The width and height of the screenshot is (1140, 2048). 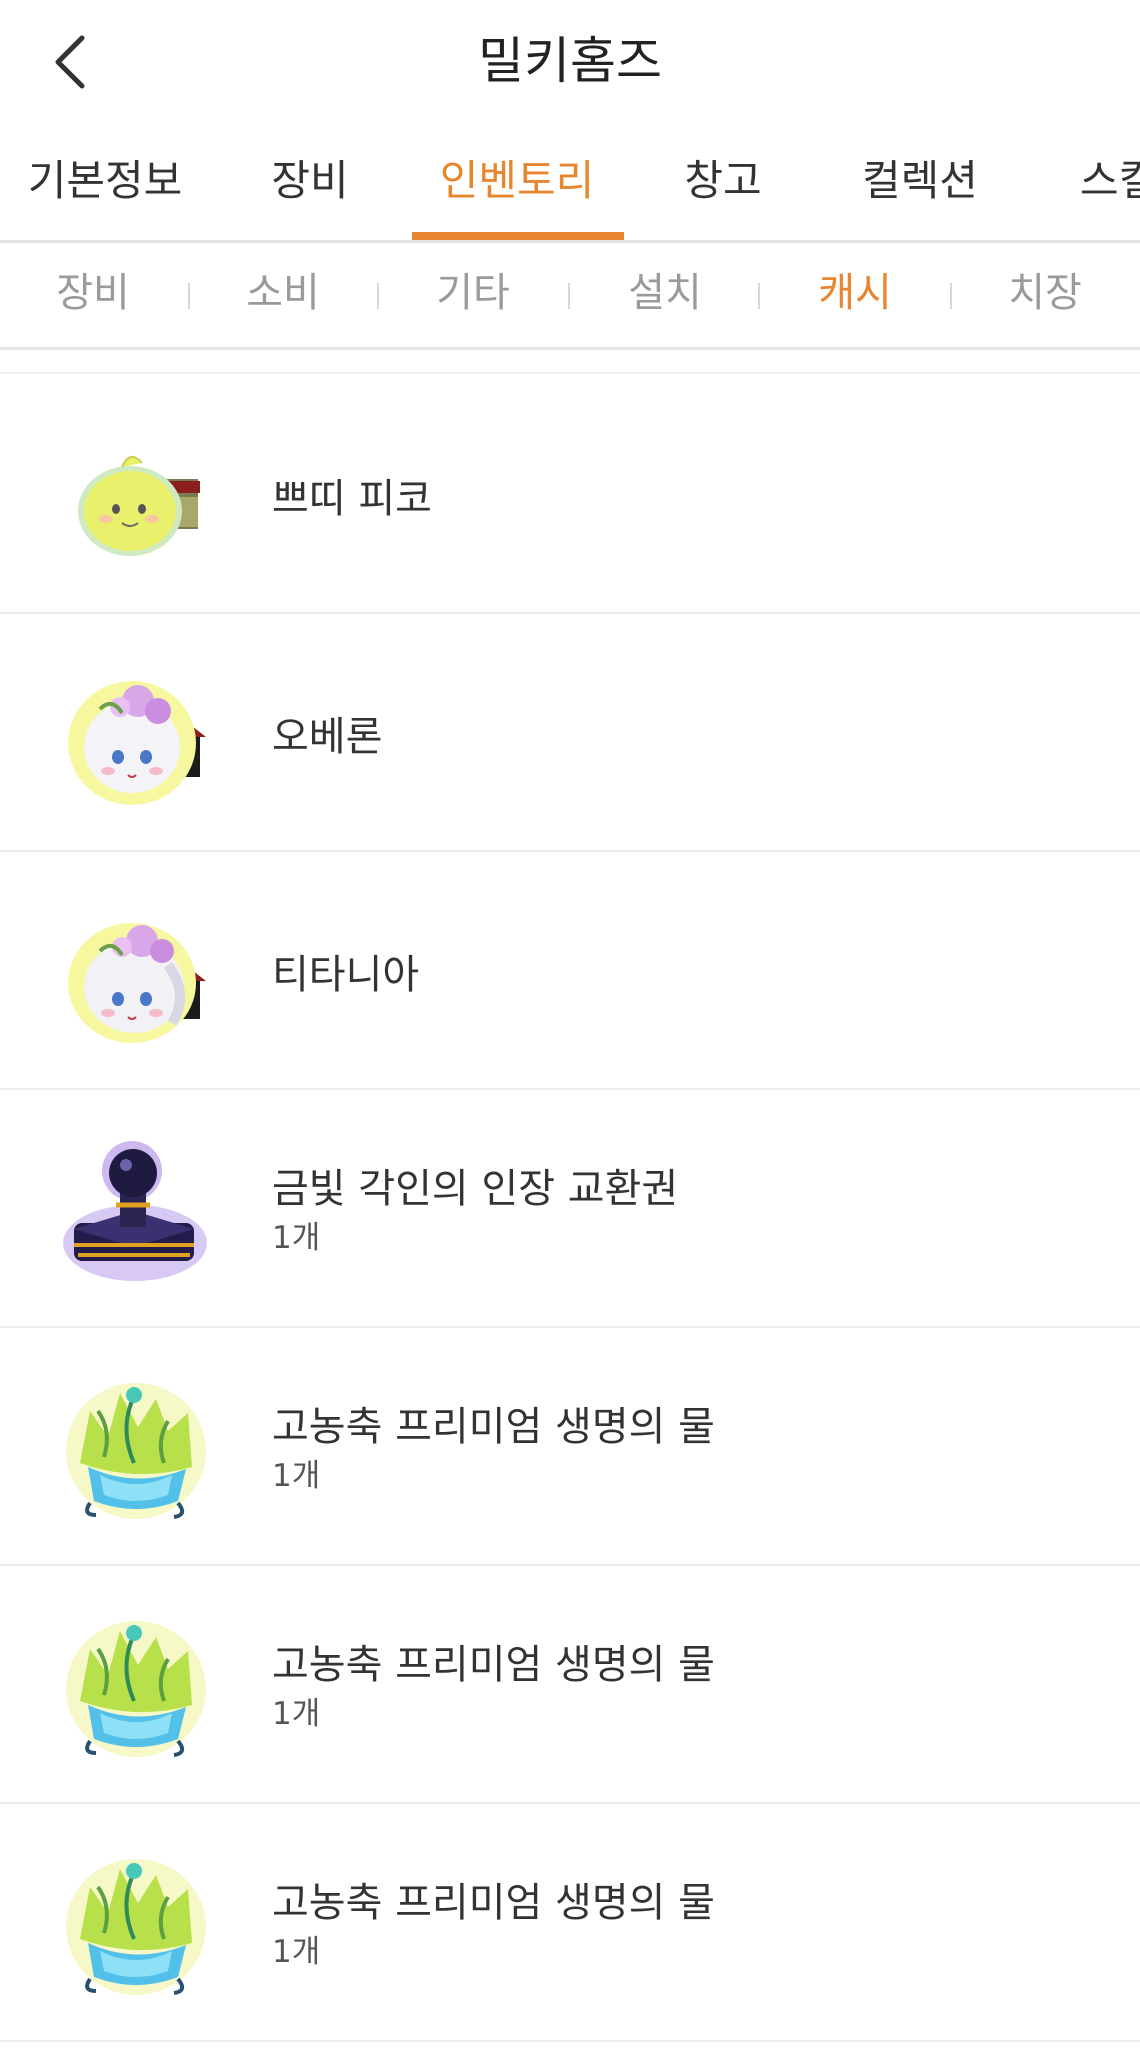 I want to click on page-title: 밀키홈즈, so click(x=570, y=61).